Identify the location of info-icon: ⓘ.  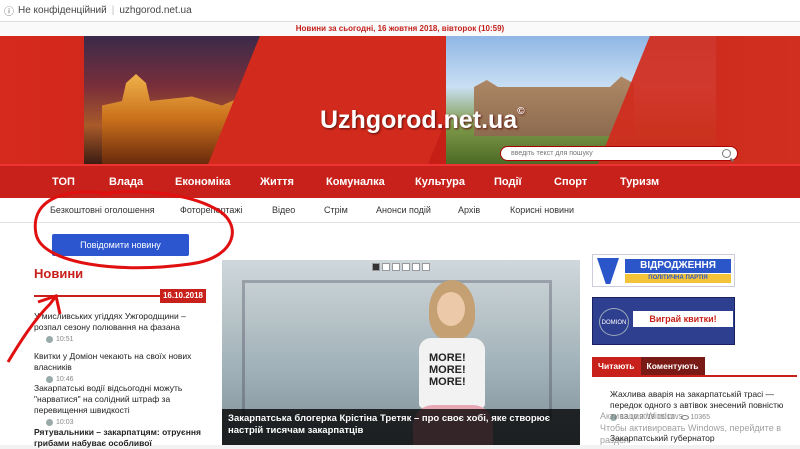
(9, 10).